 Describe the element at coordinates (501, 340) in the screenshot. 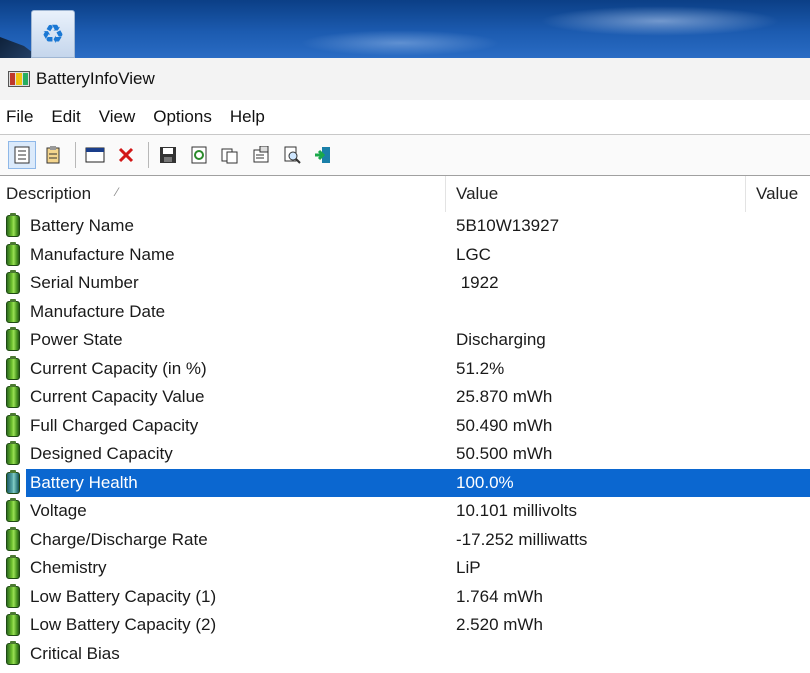

I see `item-value: Discharging` at that location.